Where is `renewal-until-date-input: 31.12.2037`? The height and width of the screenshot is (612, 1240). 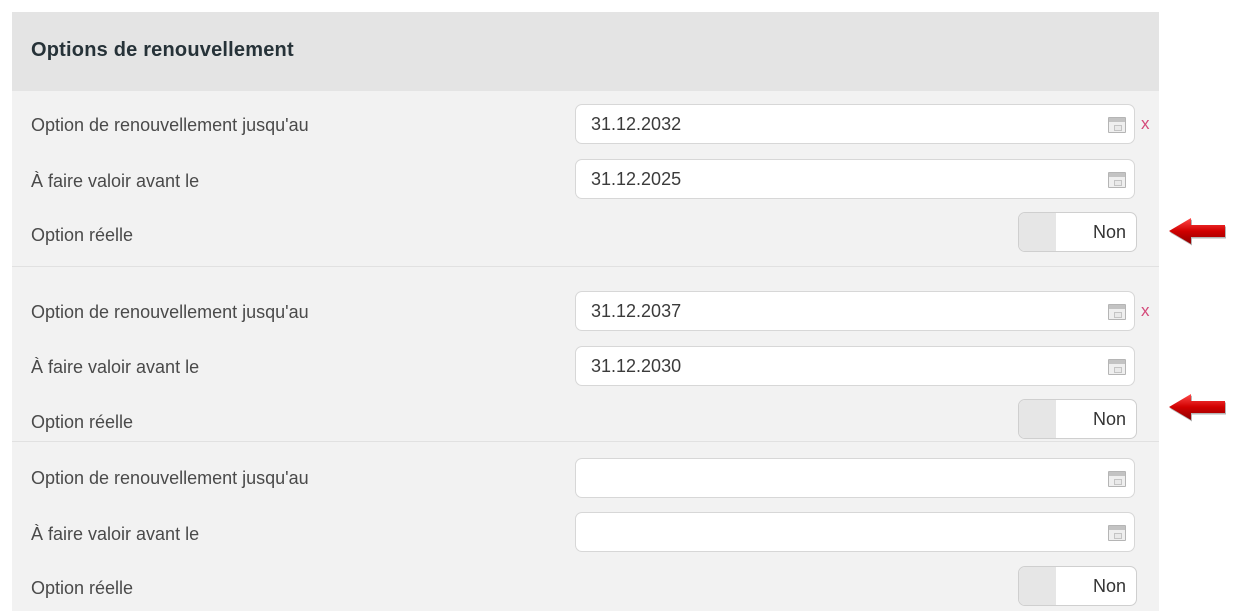
renewal-until-date-input: 31.12.2037 is located at coordinates (855, 311).